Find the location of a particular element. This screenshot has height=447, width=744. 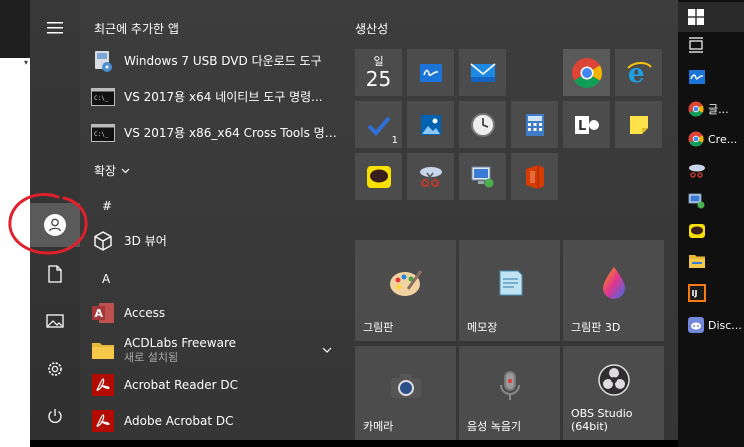

picture-icon is located at coordinates (55, 321).